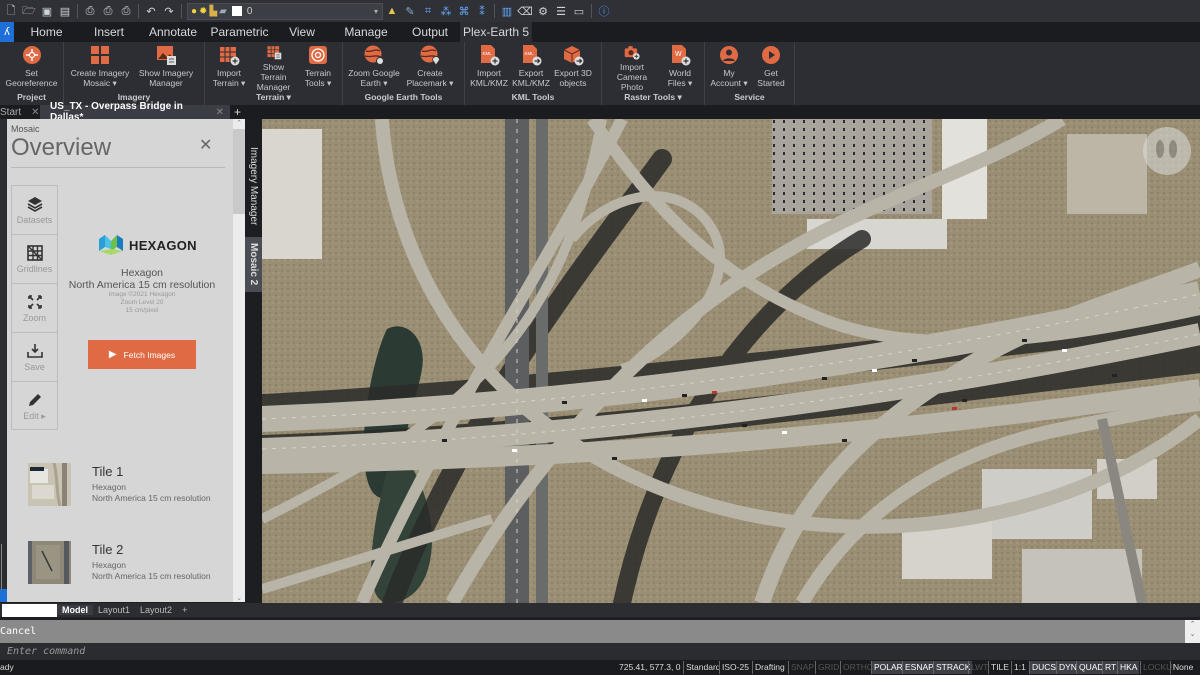  What do you see at coordinates (428, 11) in the screenshot?
I see `select-similar-icon: ⌗` at bounding box center [428, 11].